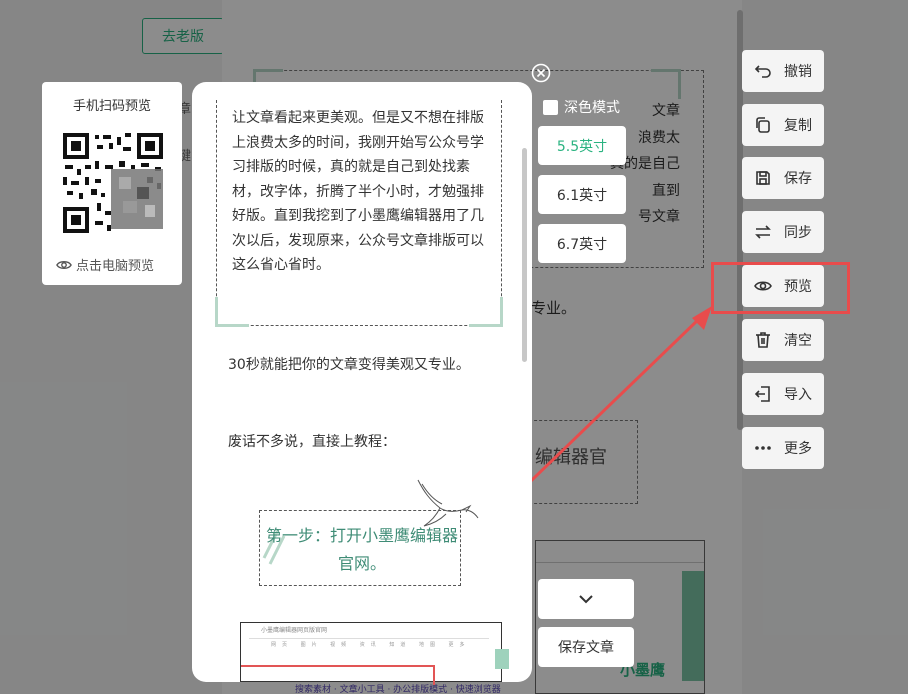 The height and width of the screenshot is (694, 908). What do you see at coordinates (763, 394) in the screenshot?
I see `import-icon` at bounding box center [763, 394].